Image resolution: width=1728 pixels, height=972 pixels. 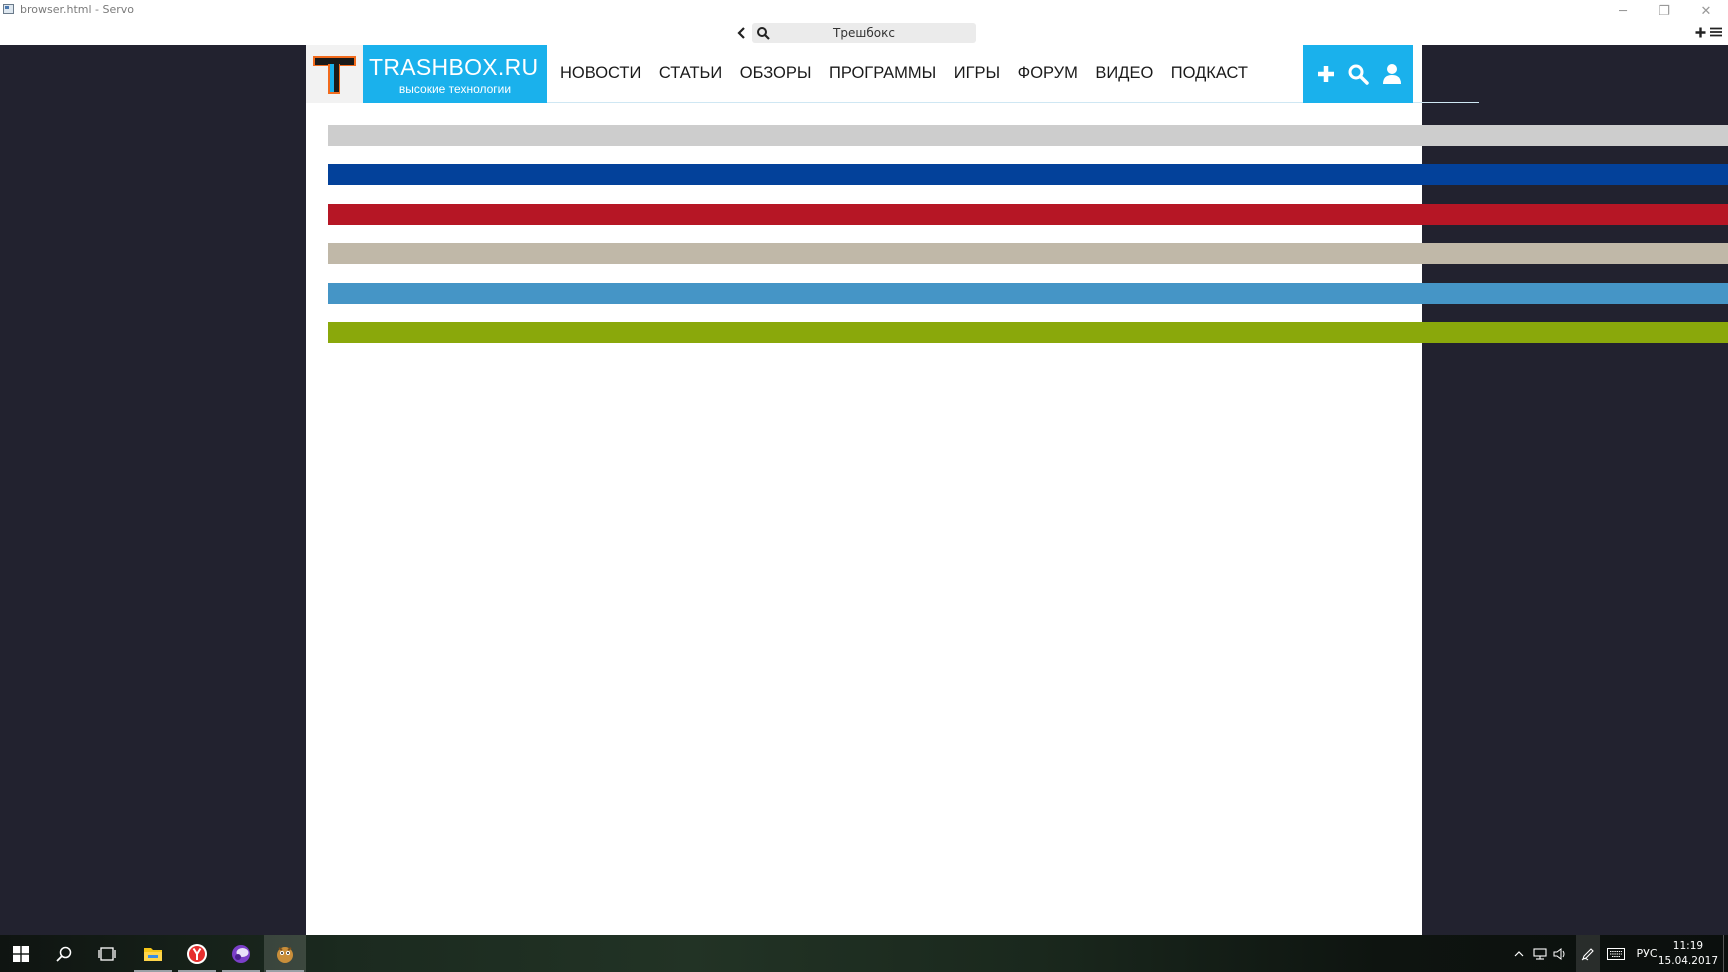 I want to click on minimize-button: ─, so click(x=1623, y=11).